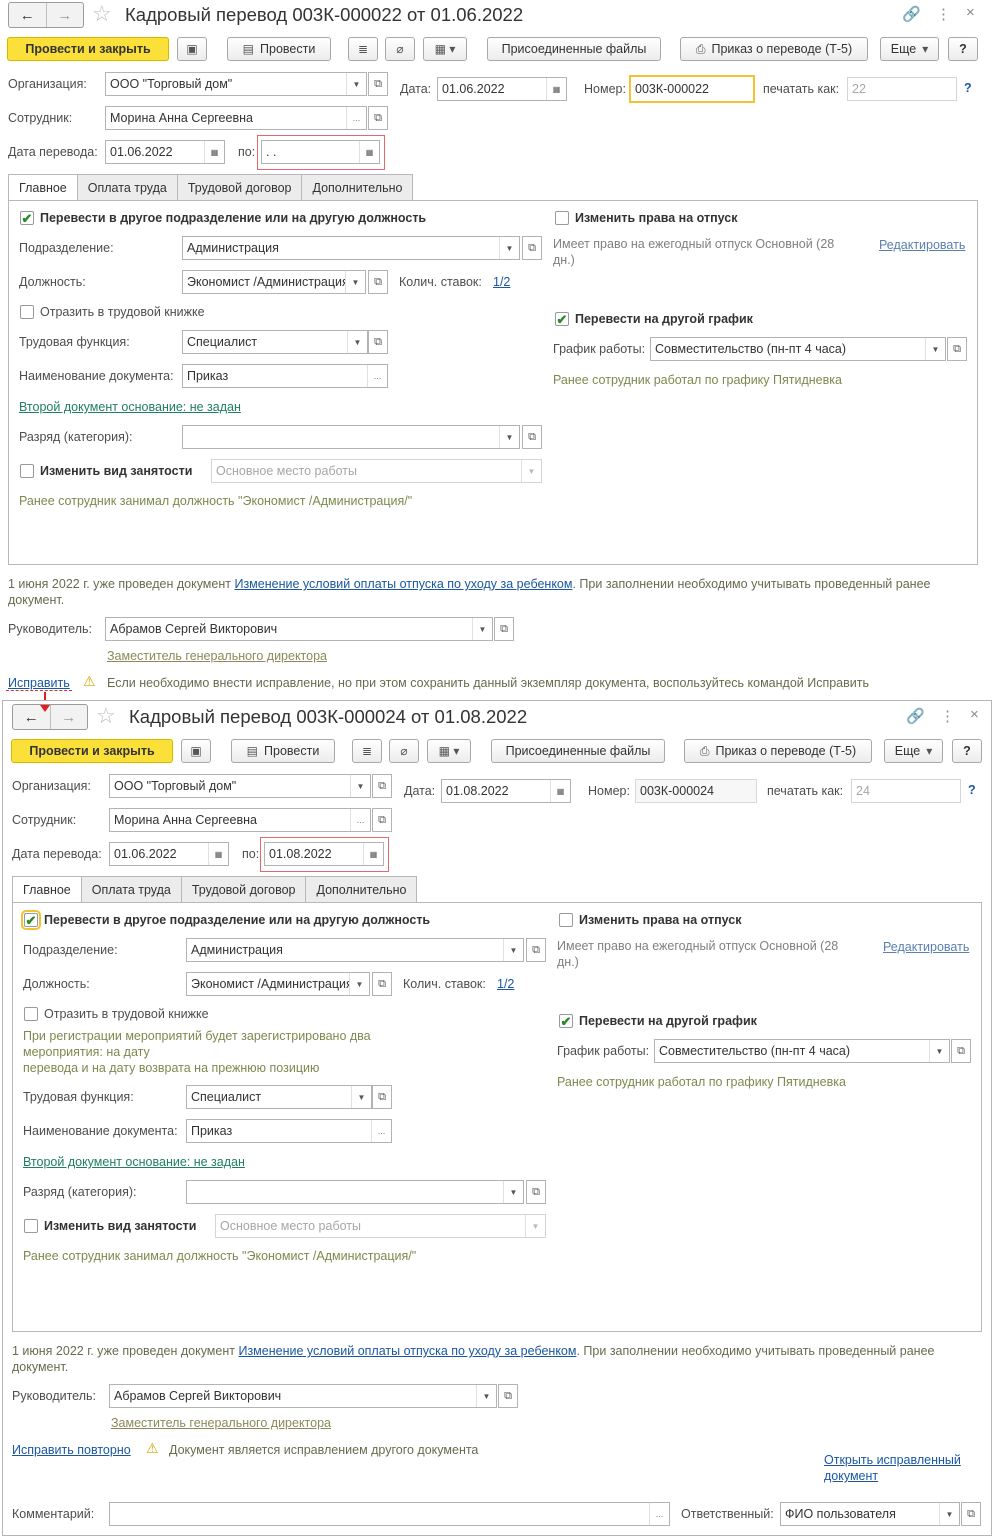 This screenshot has height=1538, width=994. Describe the element at coordinates (851, 1476) in the screenshot. I see `open-fixed-link-line2: документ` at that location.